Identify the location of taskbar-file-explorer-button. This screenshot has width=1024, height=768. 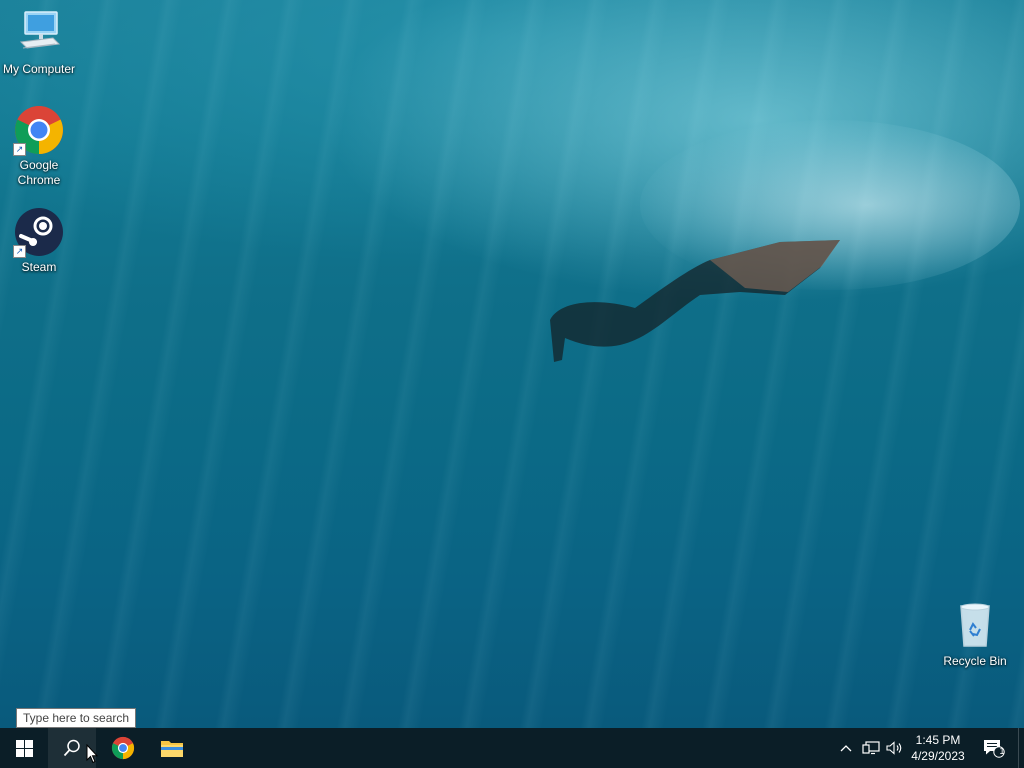
(172, 748).